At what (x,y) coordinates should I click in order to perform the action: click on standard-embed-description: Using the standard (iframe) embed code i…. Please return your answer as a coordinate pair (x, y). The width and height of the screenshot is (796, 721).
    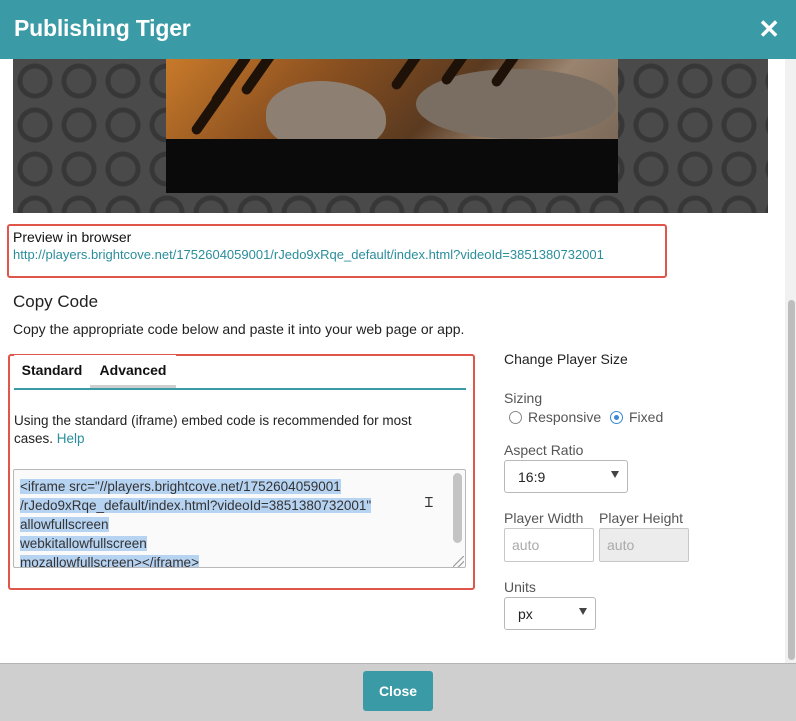
    Looking at the image, I should click on (234, 430).